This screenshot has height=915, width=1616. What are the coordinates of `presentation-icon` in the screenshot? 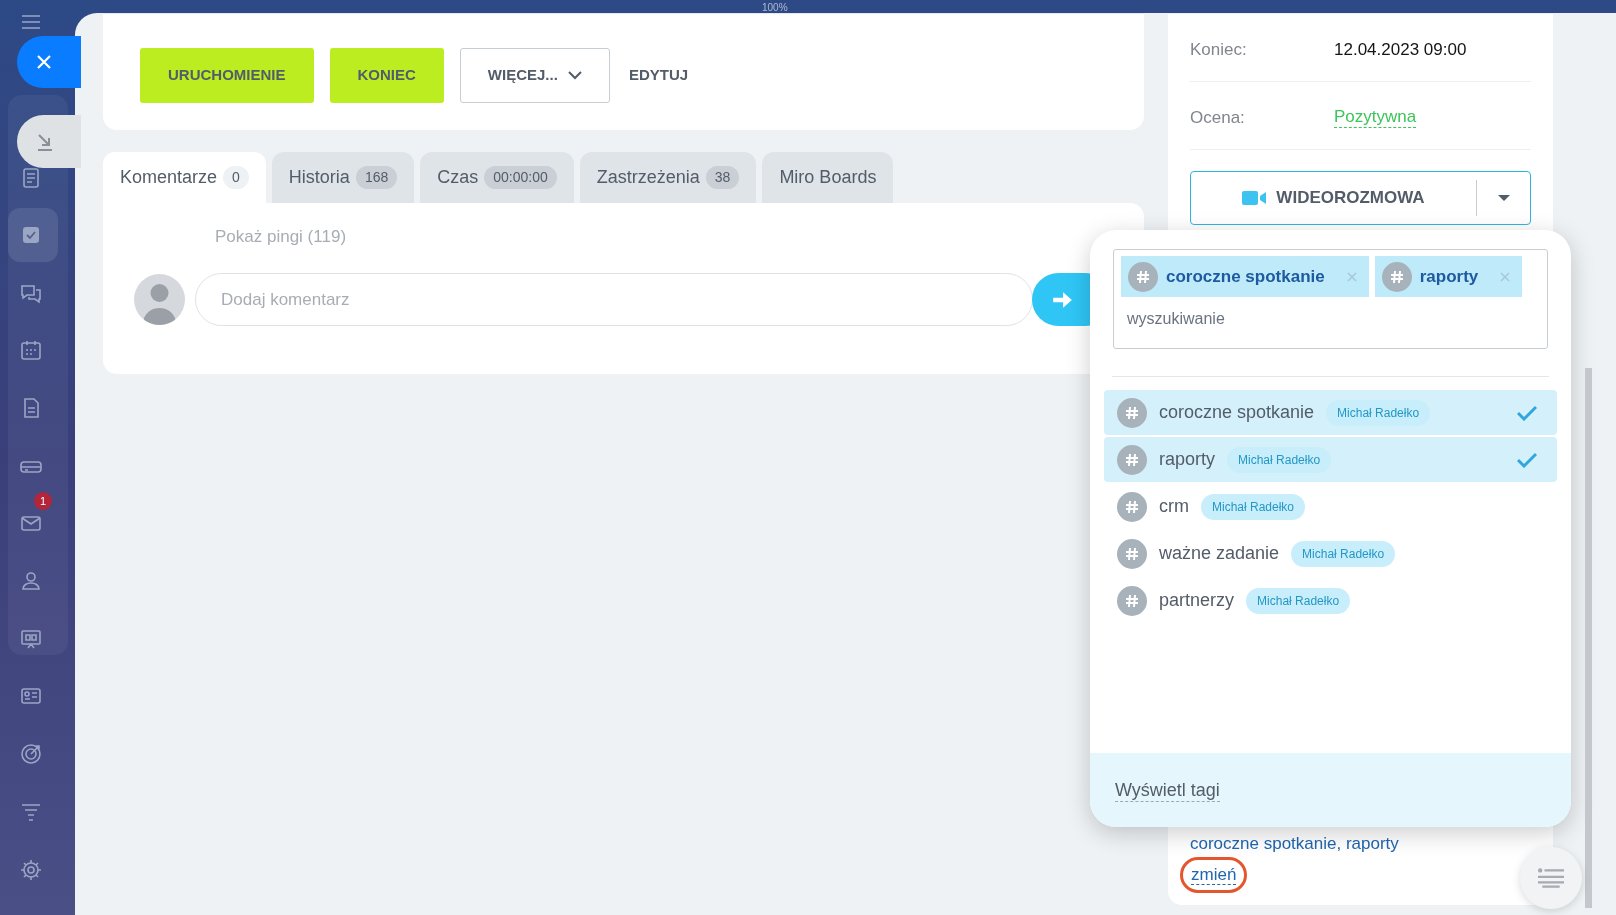 It's located at (31, 639).